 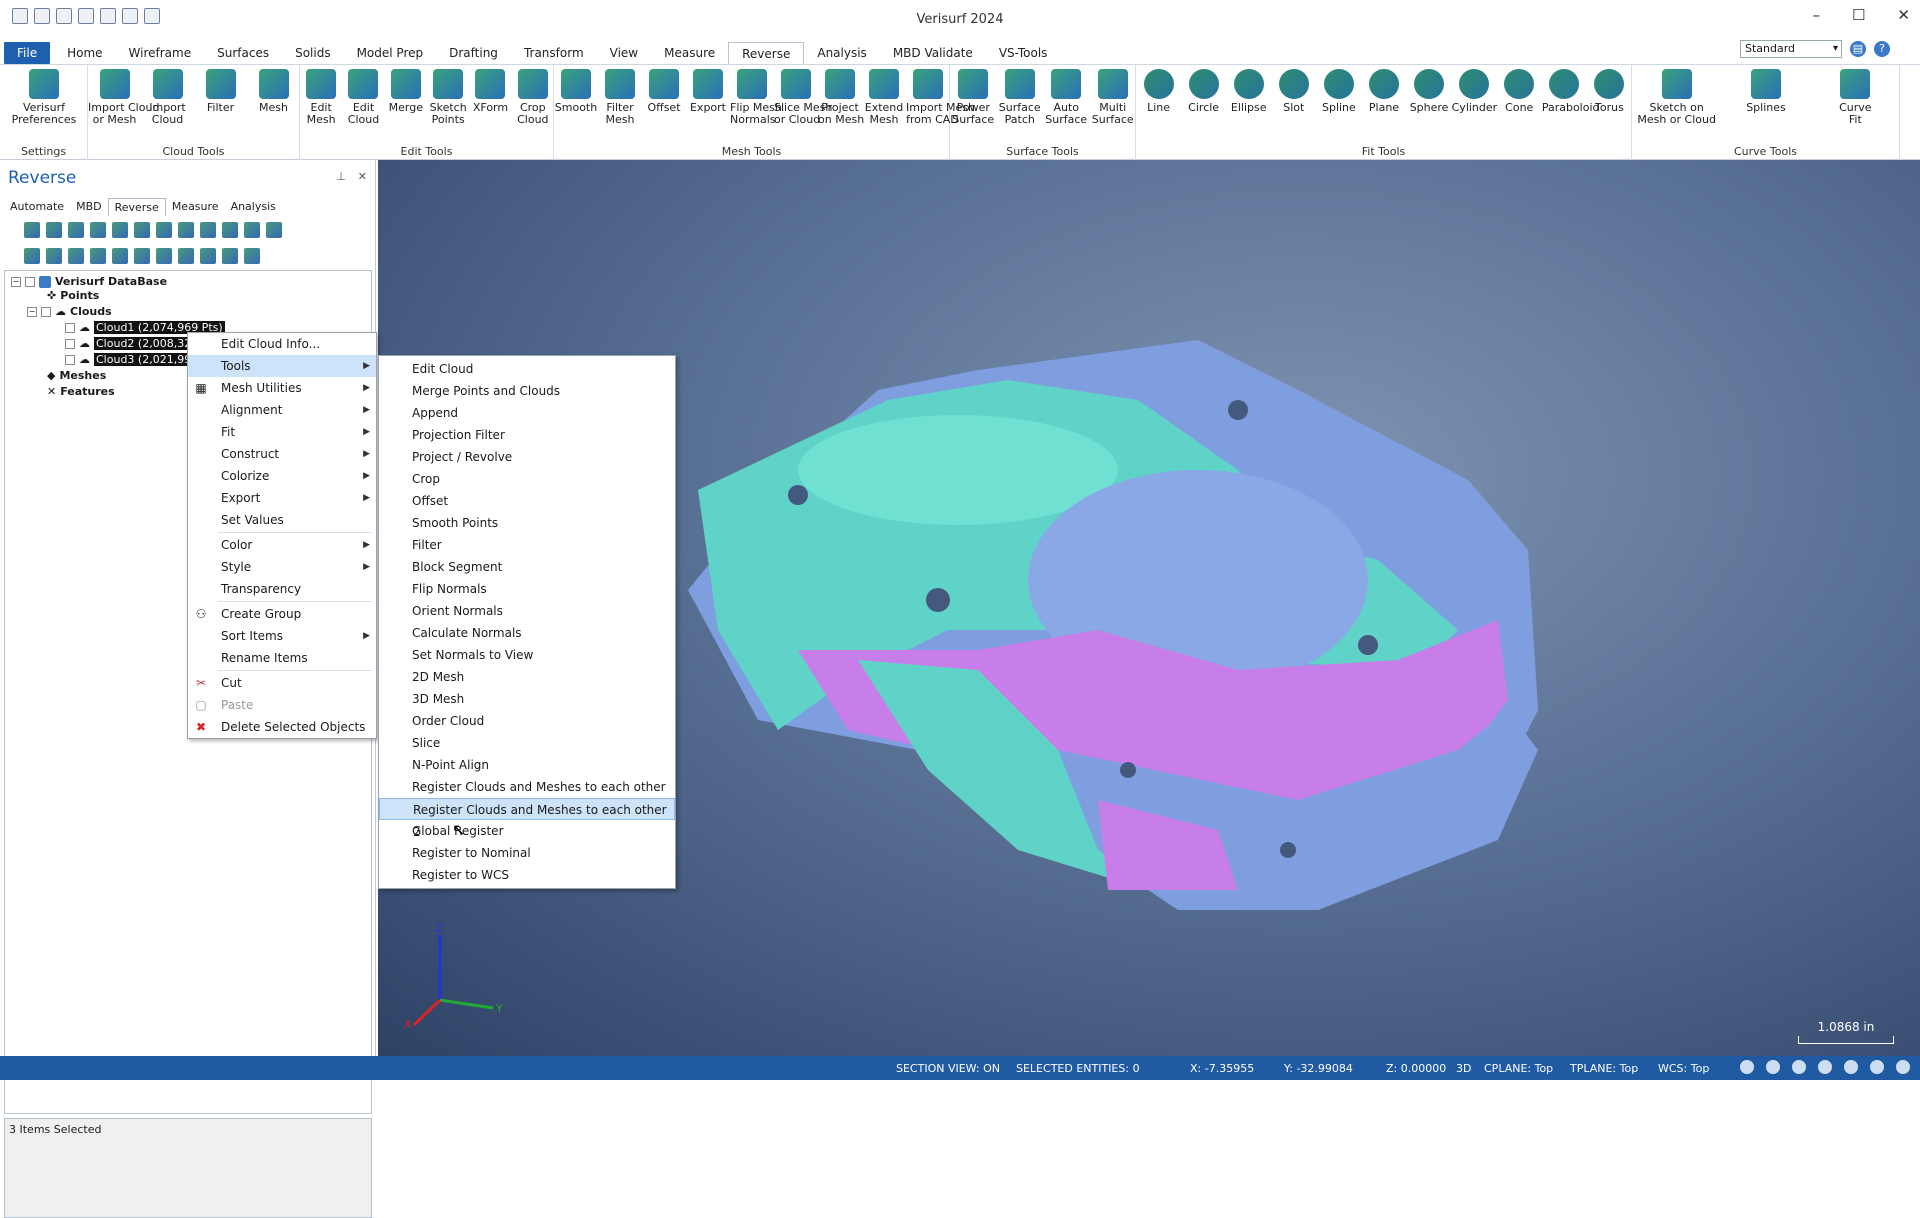 What do you see at coordinates (1023, 53) in the screenshot?
I see `tab-vs-tools: VS-Tools` at bounding box center [1023, 53].